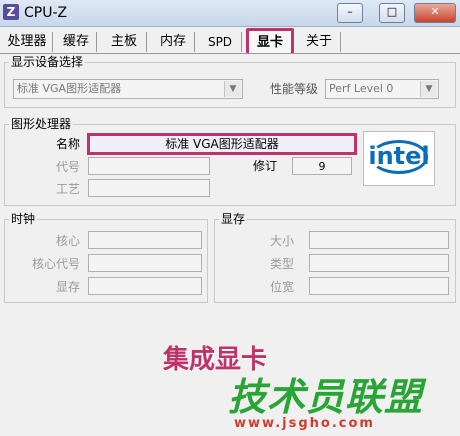  I want to click on tab-memory: 内存, so click(173, 42).